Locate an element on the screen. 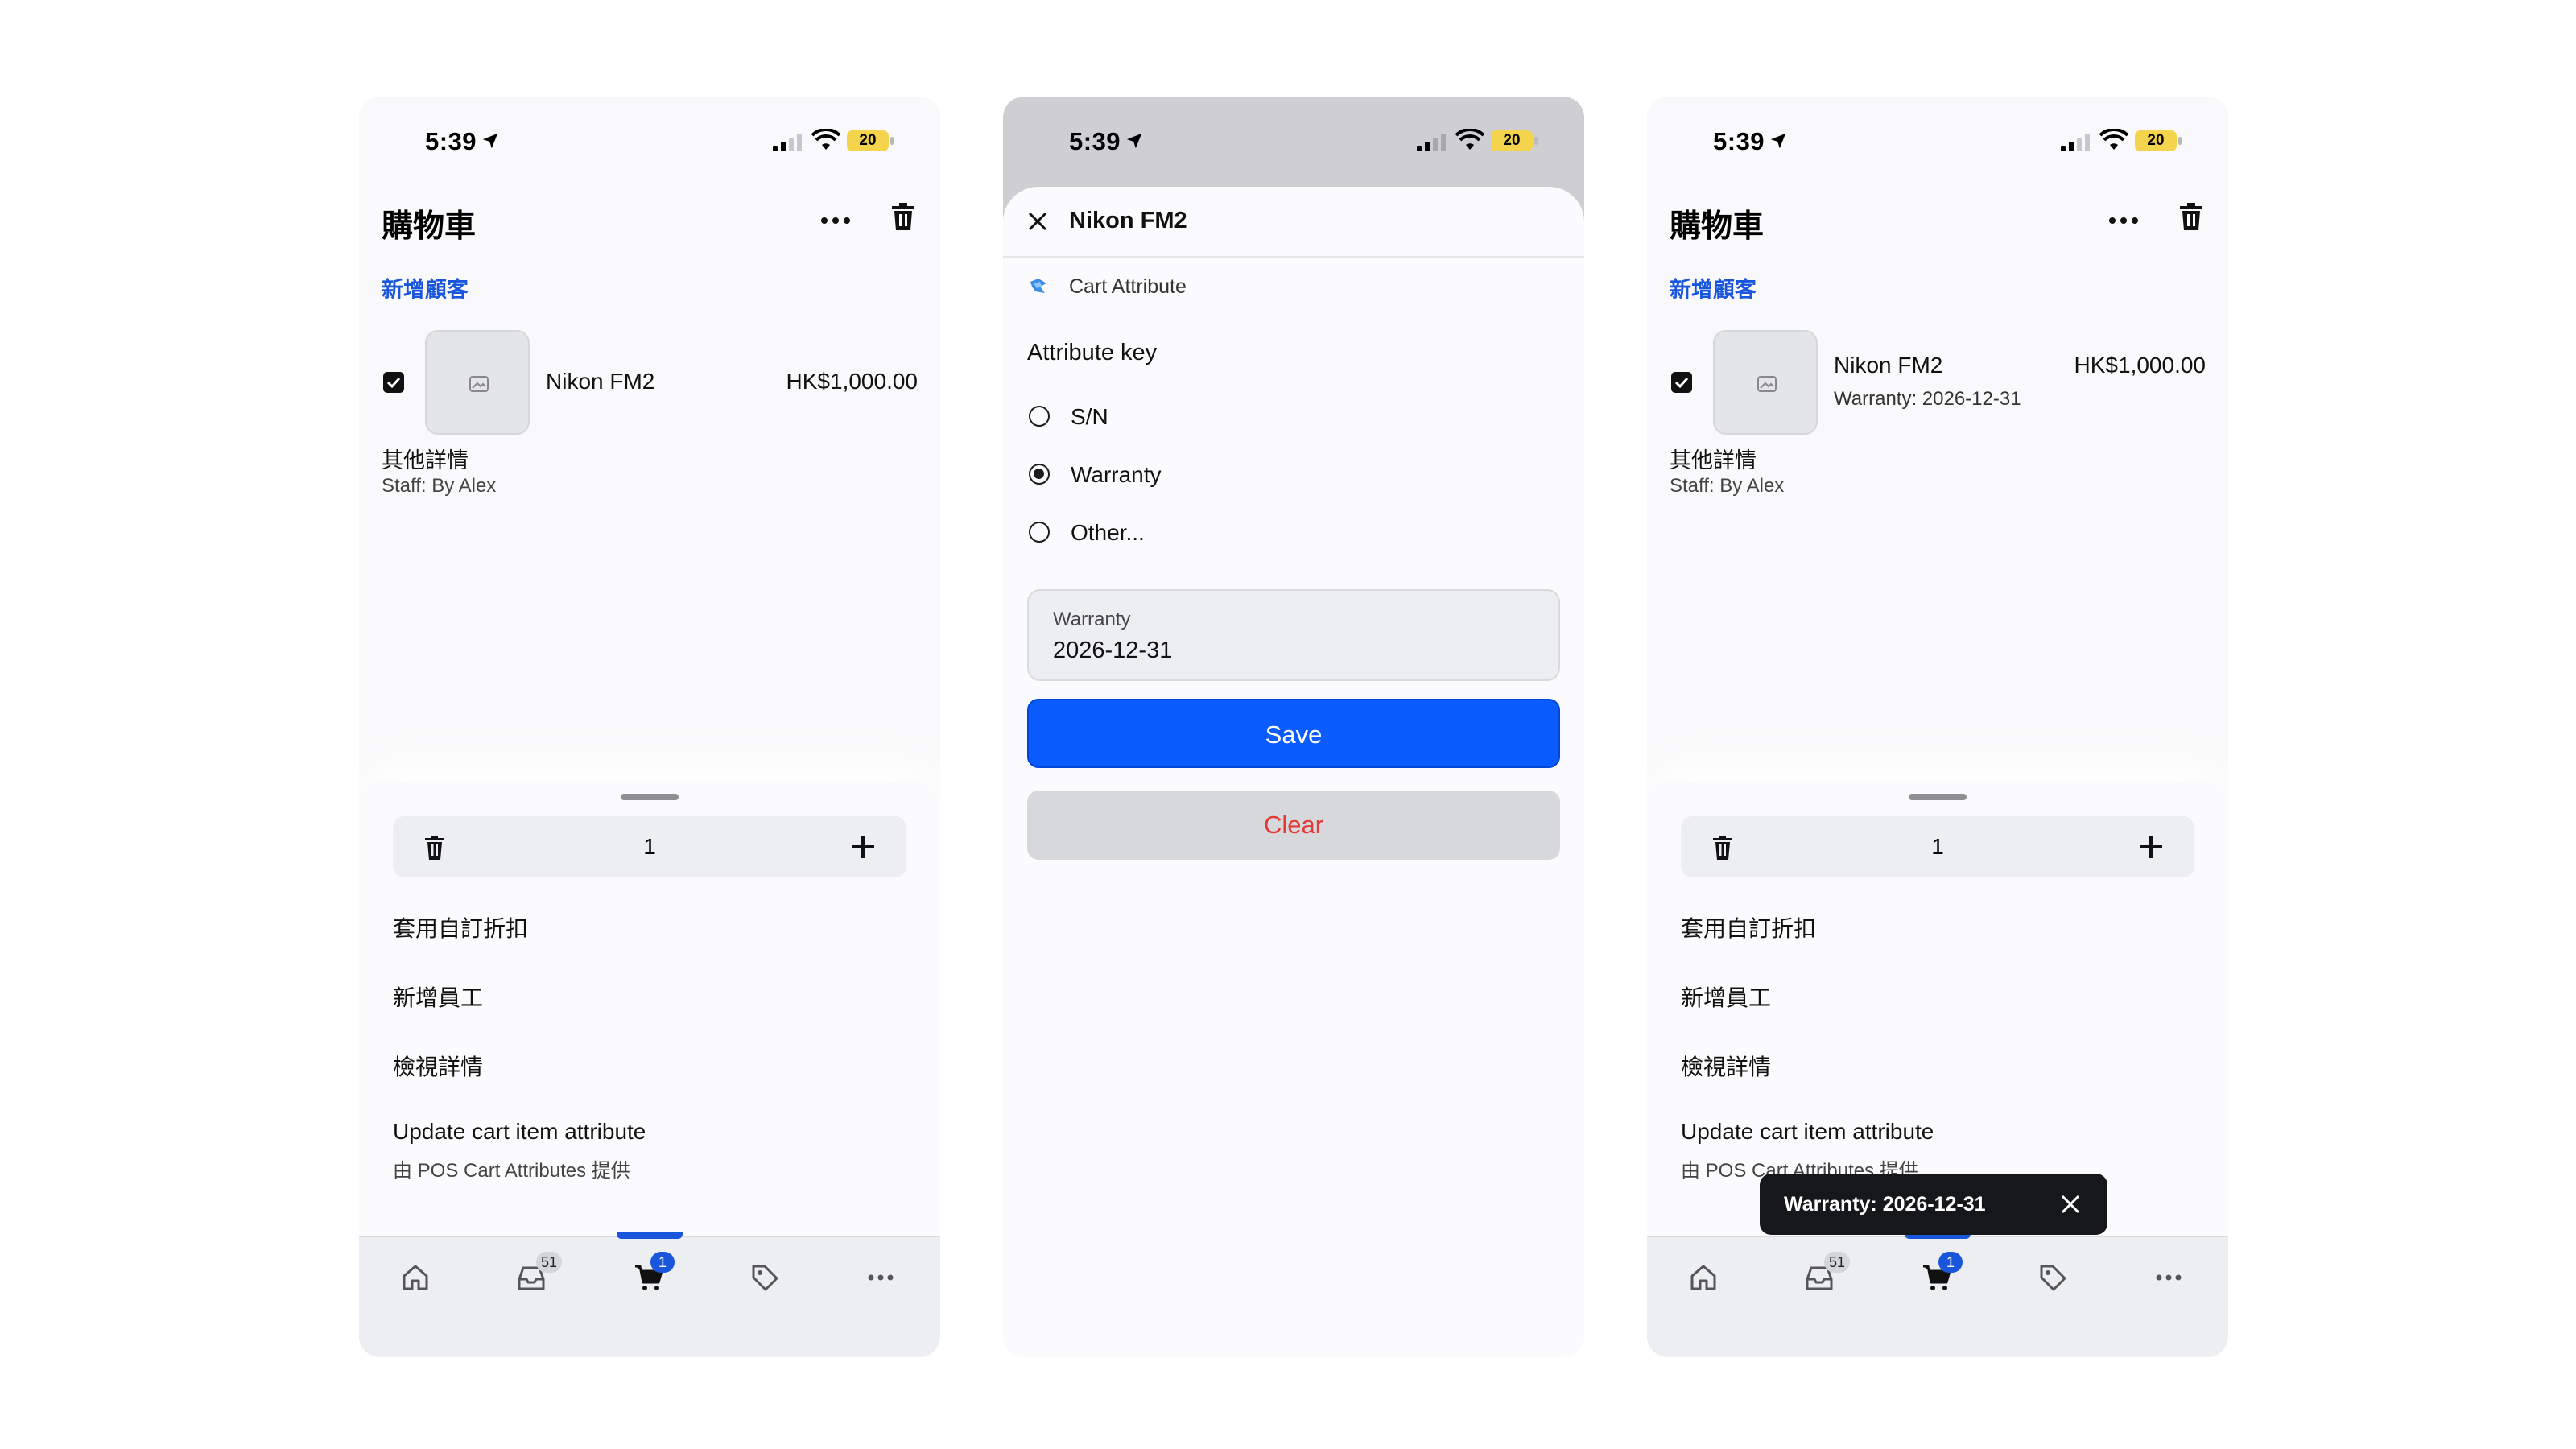 This screenshot has height=1449, width=2576. warranty-field: Warranty 2026-12-31 is located at coordinates (1293, 635).